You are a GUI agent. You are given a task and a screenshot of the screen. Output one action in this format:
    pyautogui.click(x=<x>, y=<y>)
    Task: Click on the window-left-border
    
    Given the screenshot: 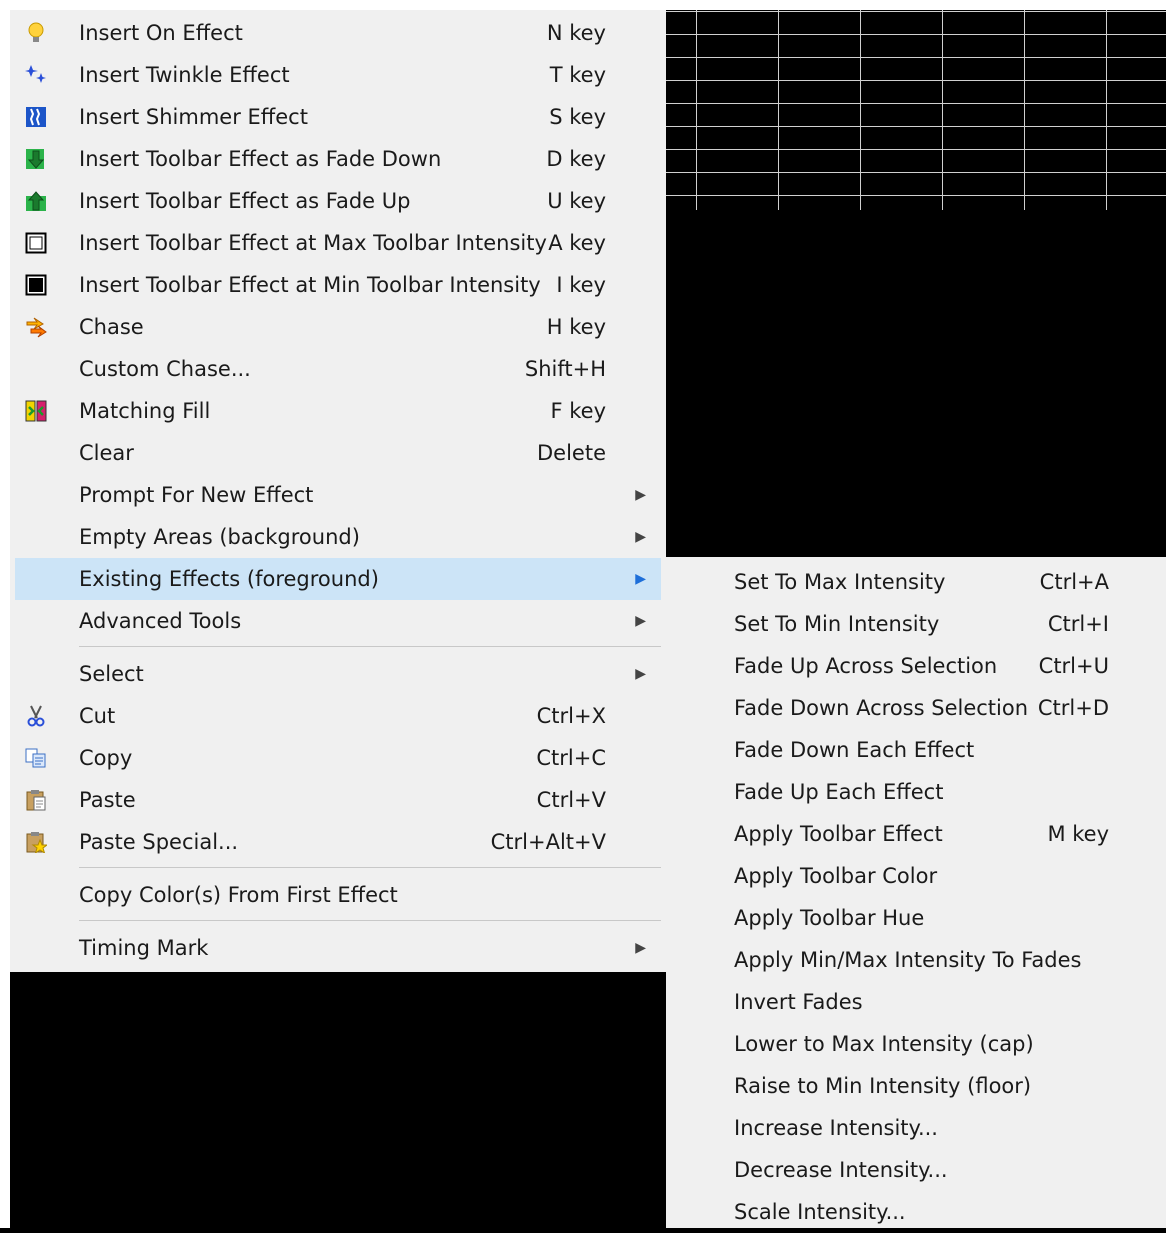 What is the action you would take?
    pyautogui.click(x=5, y=614)
    